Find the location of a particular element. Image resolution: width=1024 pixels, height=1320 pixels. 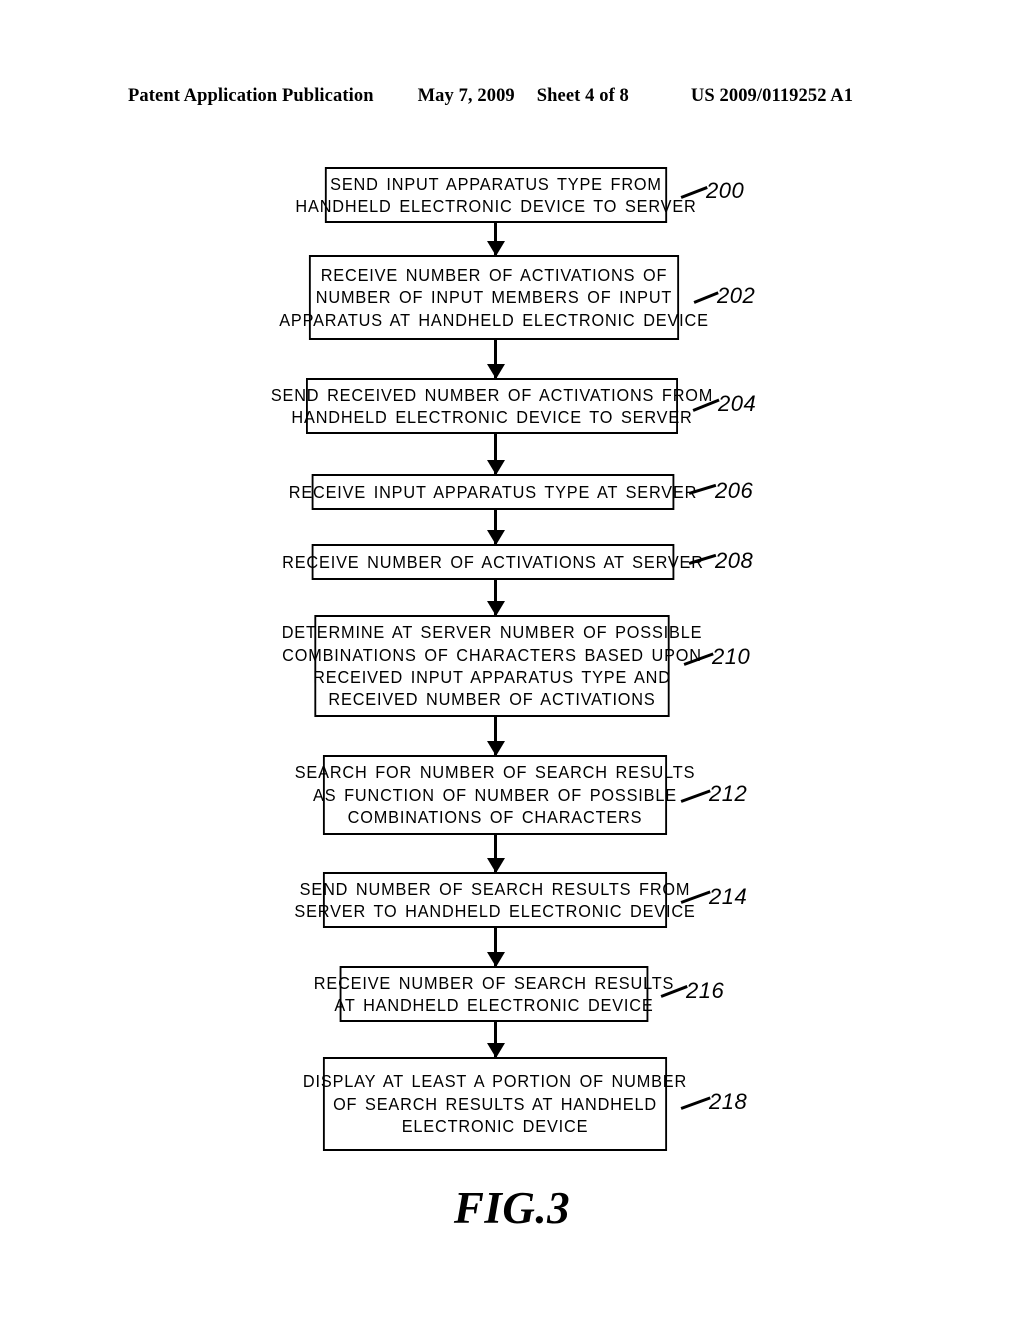

step-line: RECEIVE NUMBER OF ACTIVATIONS AT SERVER is located at coordinates (493, 561).